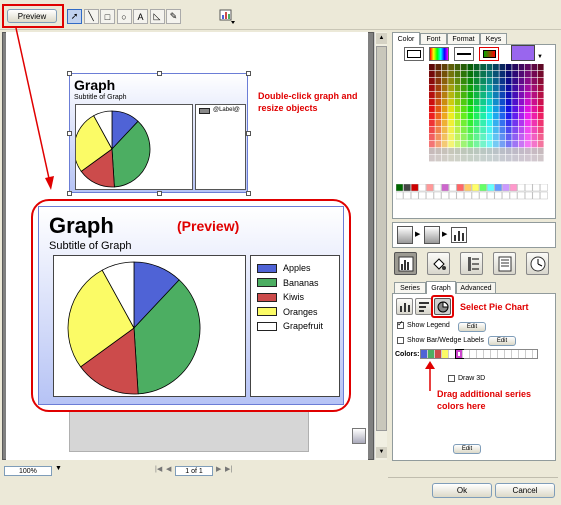 The image size is (561, 505). What do you see at coordinates (173, 16) in the screenshot?
I see `pencil-tool-icon: ✎` at bounding box center [173, 16].